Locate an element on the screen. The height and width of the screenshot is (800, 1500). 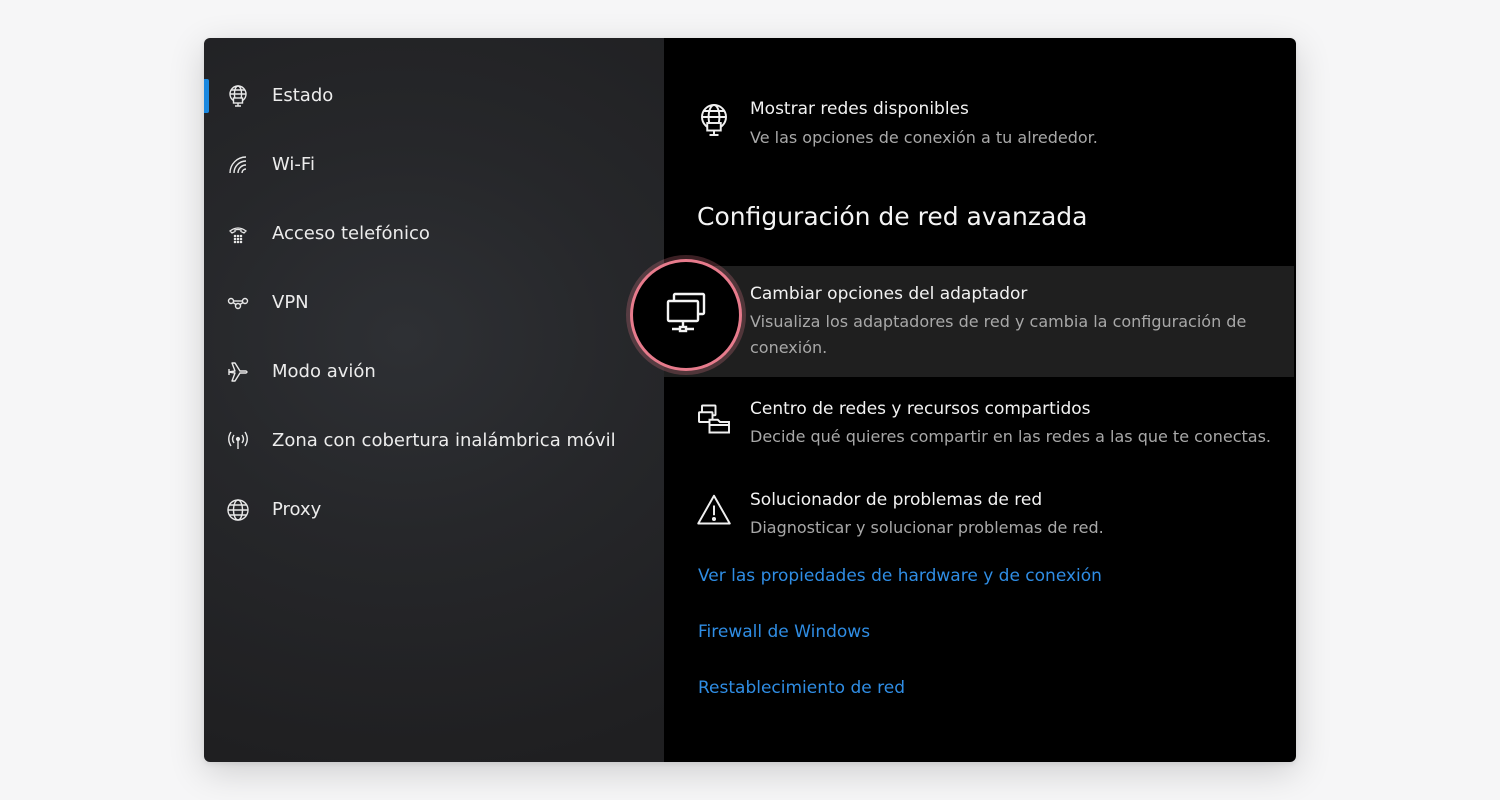
option-title: Solucionador de problemas de red is located at coordinates (896, 500).